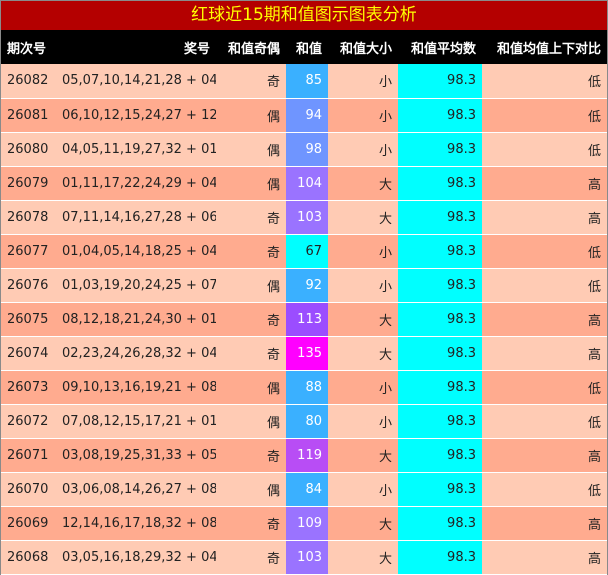 This screenshot has width=608, height=575. Describe the element at coordinates (28, 387) in the screenshot. I see `period-cell: 26073` at that location.